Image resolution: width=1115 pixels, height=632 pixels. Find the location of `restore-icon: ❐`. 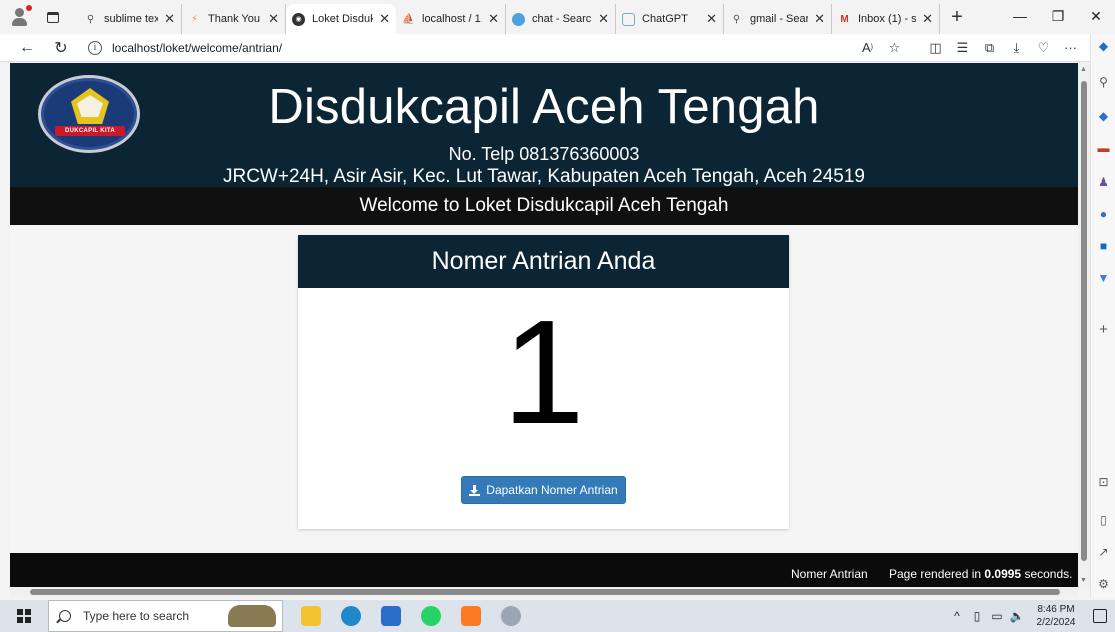

restore-icon: ❐ is located at coordinates (1058, 16).